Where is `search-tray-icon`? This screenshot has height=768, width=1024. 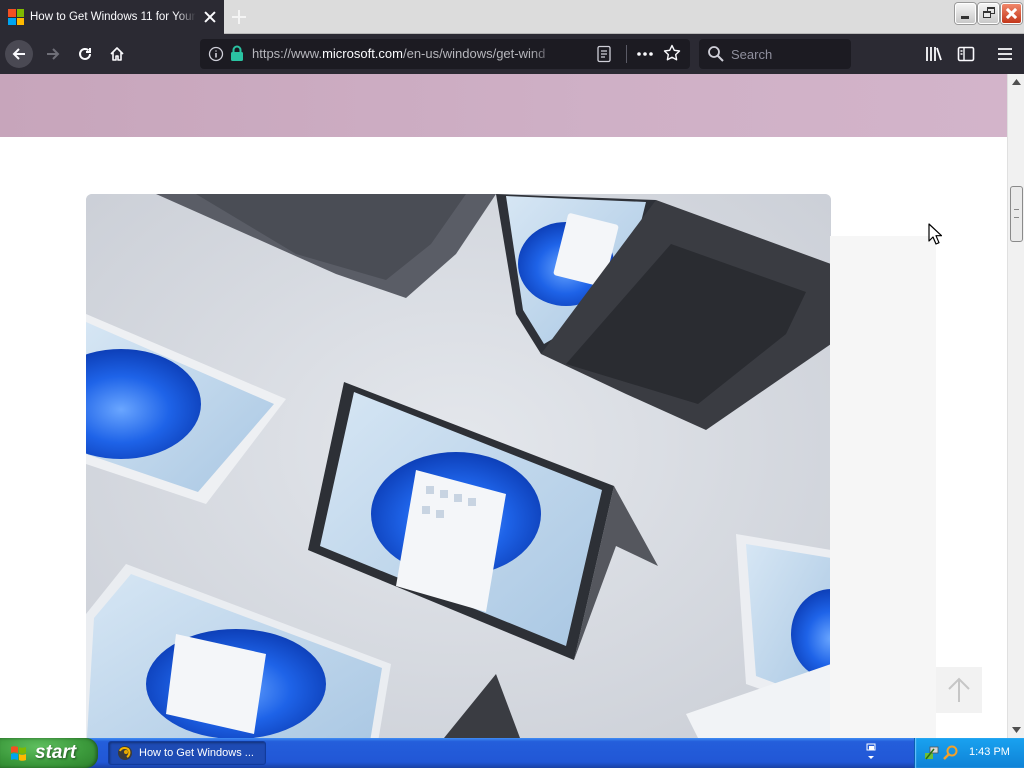 search-tray-icon is located at coordinates (951, 753).